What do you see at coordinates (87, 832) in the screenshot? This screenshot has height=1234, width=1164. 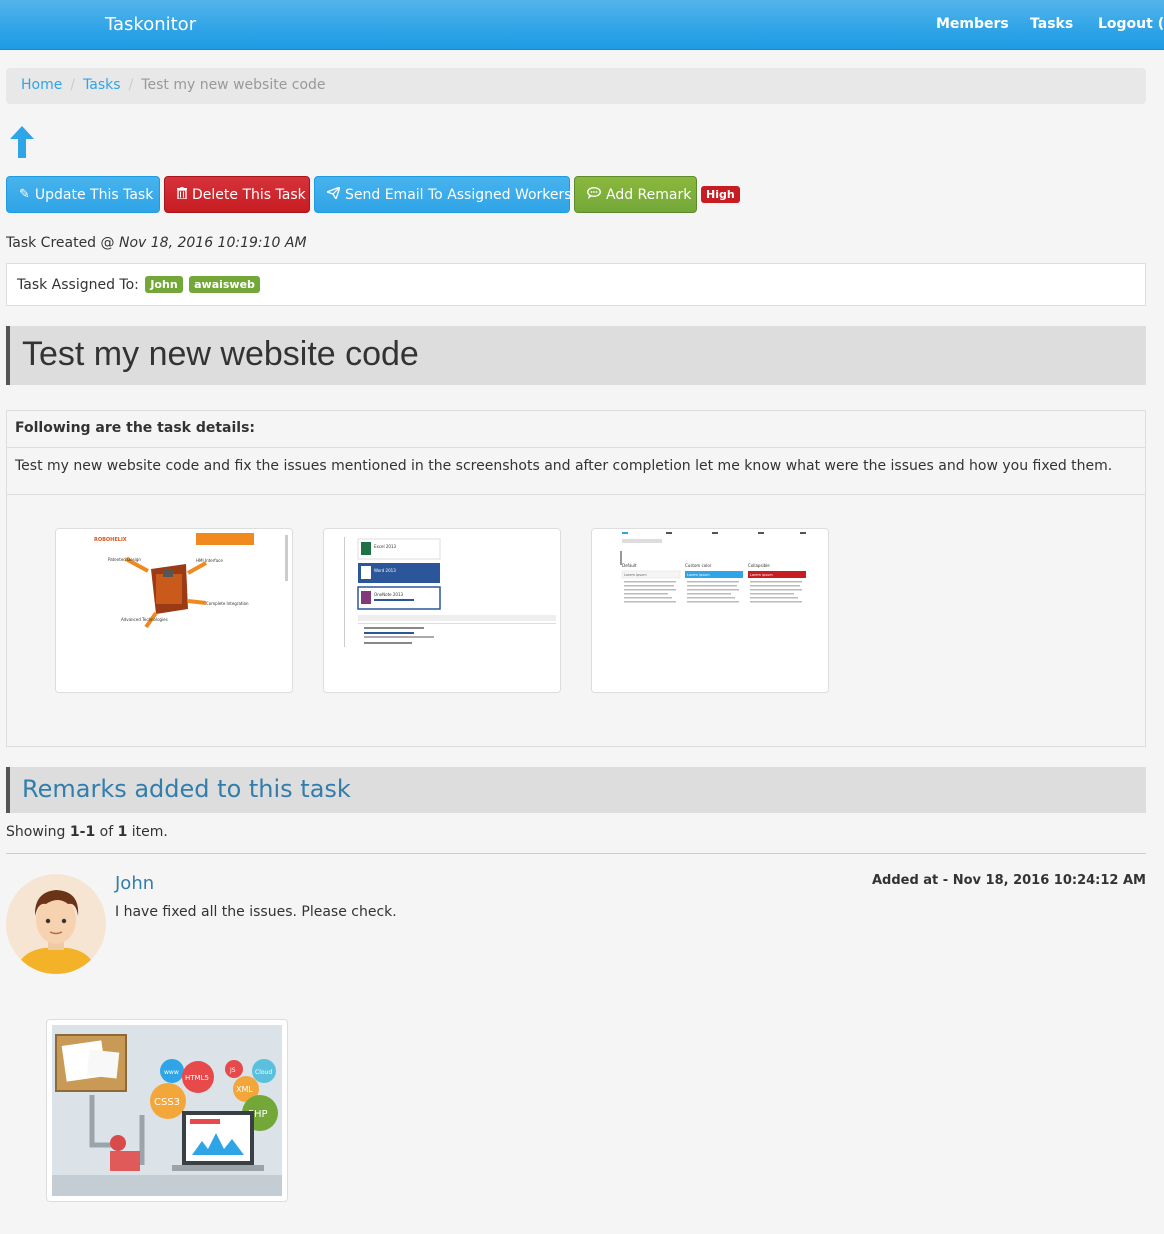 I see `remarks-summary: Showing 1-1 of 1 item.` at bounding box center [87, 832].